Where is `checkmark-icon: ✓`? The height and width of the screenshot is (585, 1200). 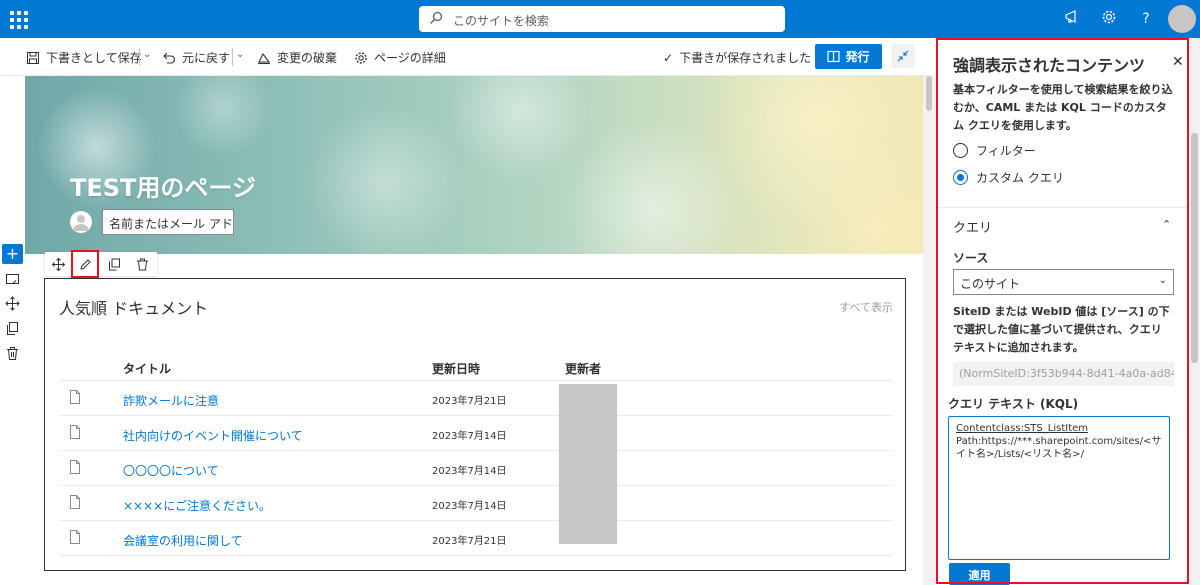
checkmark-icon: ✓ is located at coordinates (668, 57).